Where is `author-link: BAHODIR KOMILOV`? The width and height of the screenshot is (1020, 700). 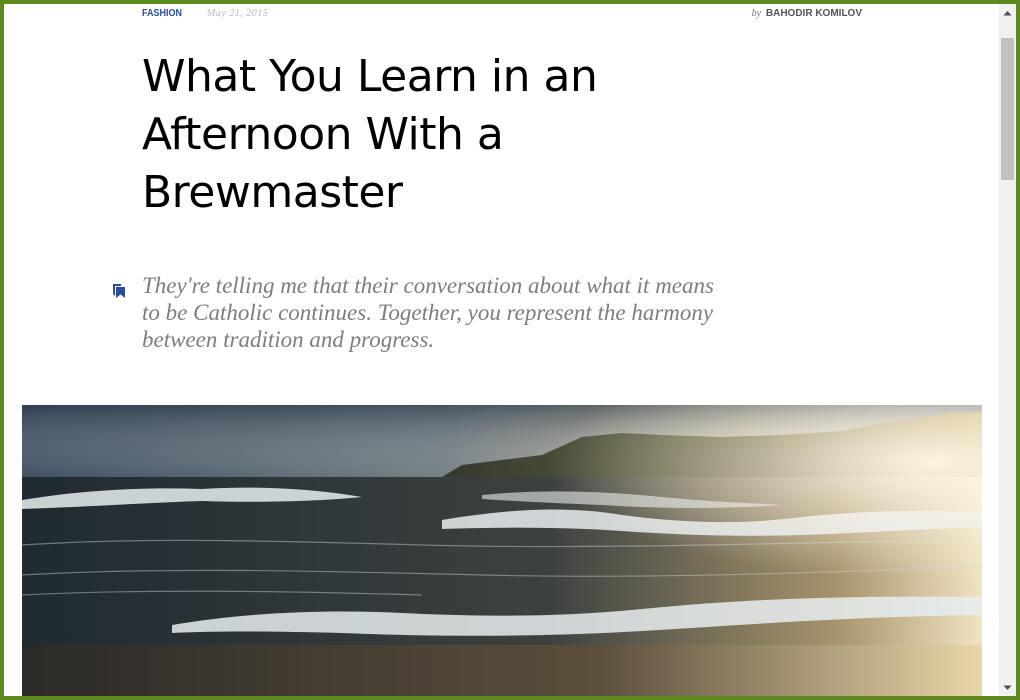 author-link: BAHODIR KOMILOV is located at coordinates (814, 13).